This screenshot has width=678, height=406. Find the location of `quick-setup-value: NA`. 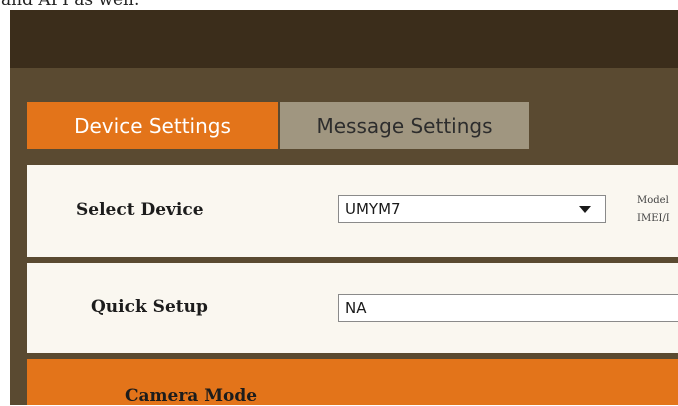

quick-setup-value: NA is located at coordinates (356, 308).